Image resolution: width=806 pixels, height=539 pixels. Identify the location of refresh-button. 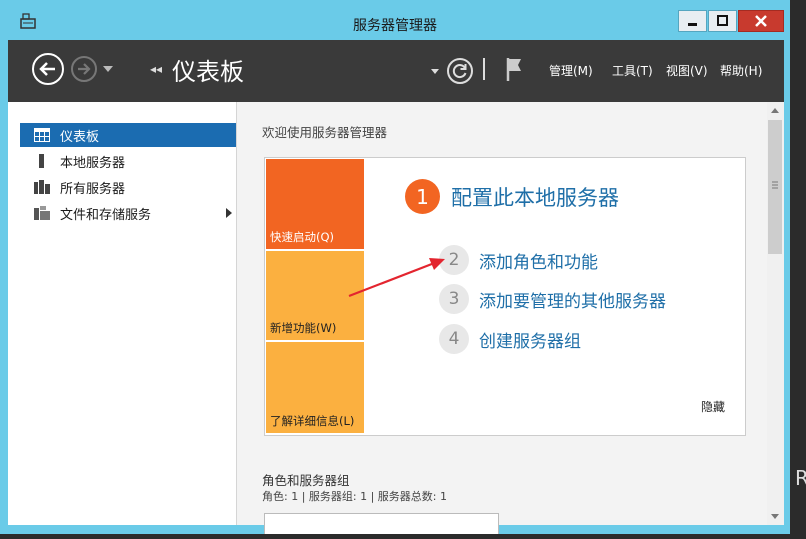
(460, 71).